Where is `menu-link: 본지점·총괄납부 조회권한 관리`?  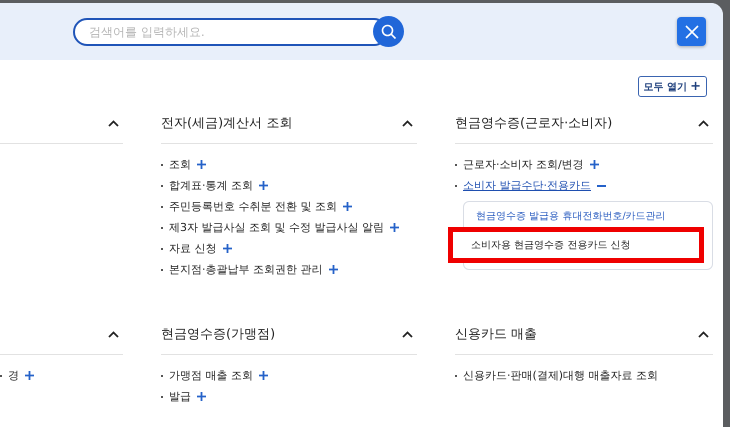 menu-link: 본지점·총괄납부 조회권한 관리 is located at coordinates (253, 269).